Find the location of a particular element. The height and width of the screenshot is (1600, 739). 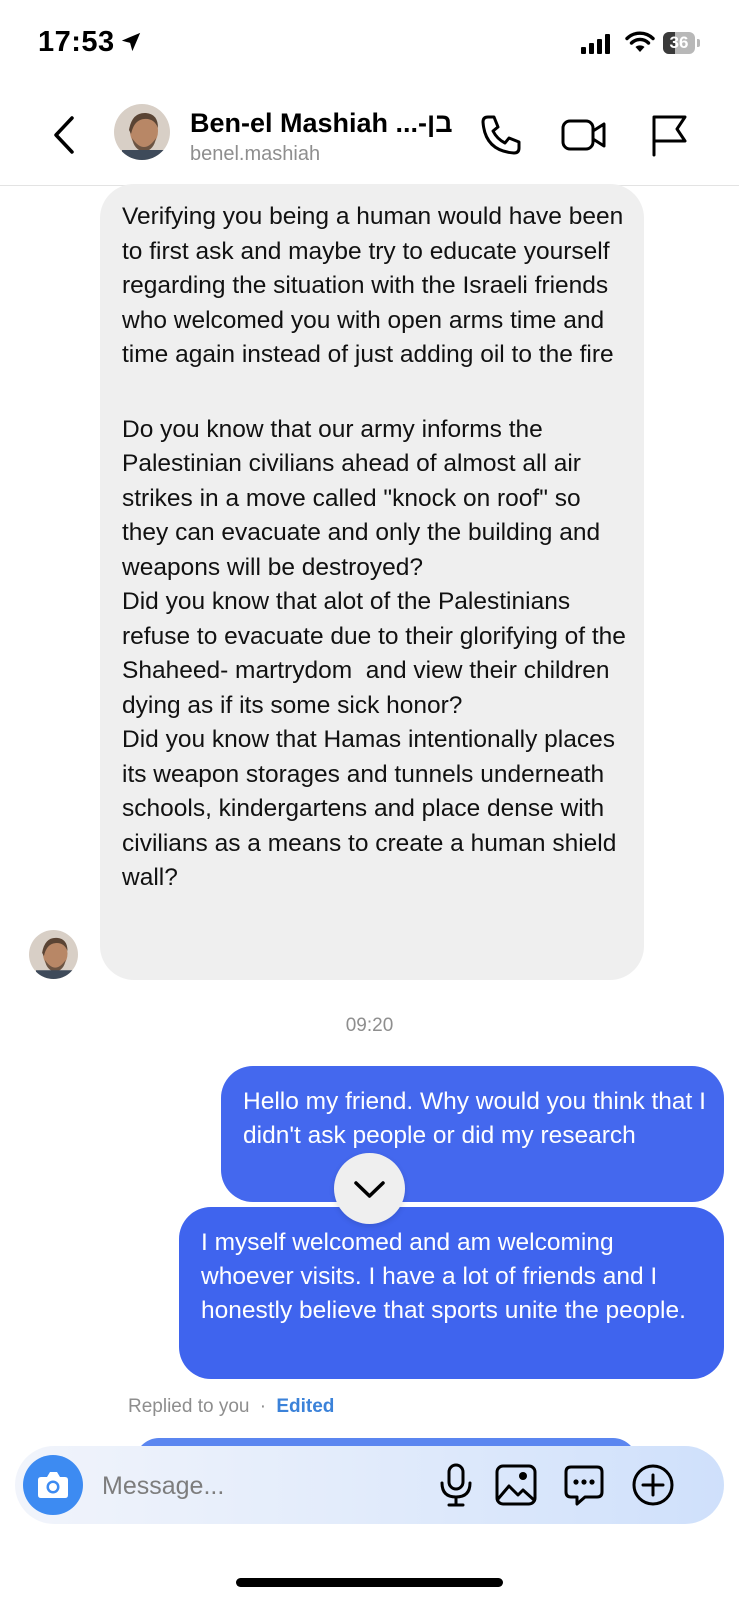

camera-button is located at coordinates (53, 1485).